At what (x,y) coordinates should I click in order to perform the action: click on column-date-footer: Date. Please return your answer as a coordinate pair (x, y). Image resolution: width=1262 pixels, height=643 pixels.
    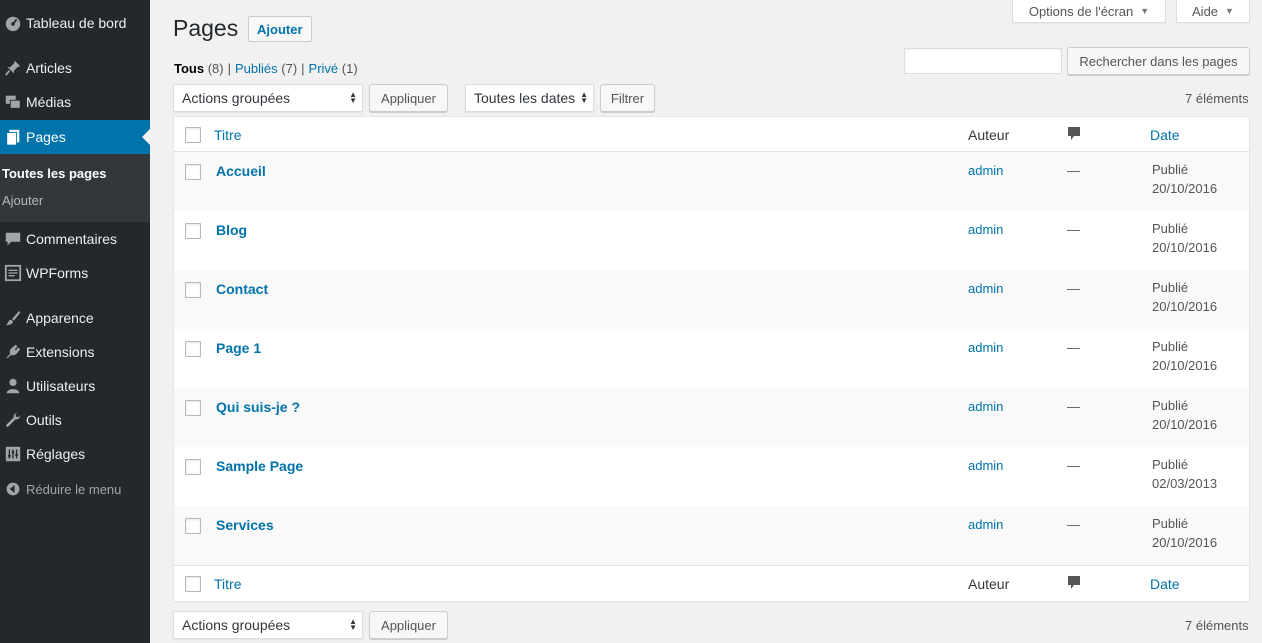
    Looking at the image, I should click on (1165, 584).